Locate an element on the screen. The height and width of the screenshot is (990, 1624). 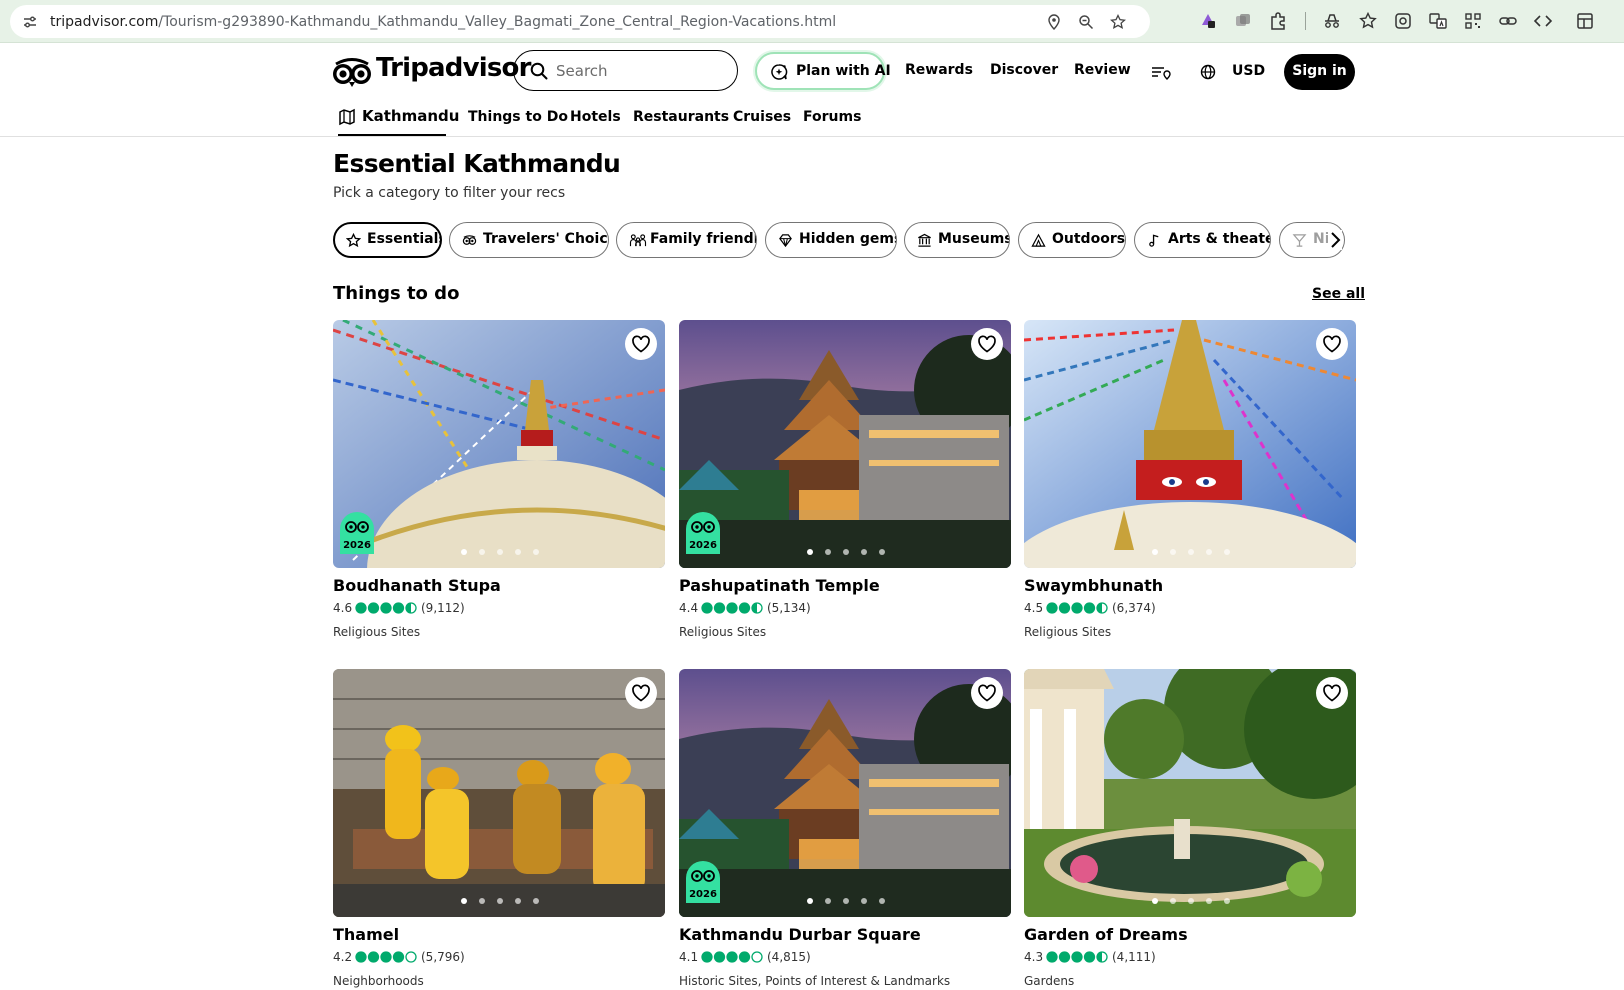
code-icon is located at coordinates (1543, 21).